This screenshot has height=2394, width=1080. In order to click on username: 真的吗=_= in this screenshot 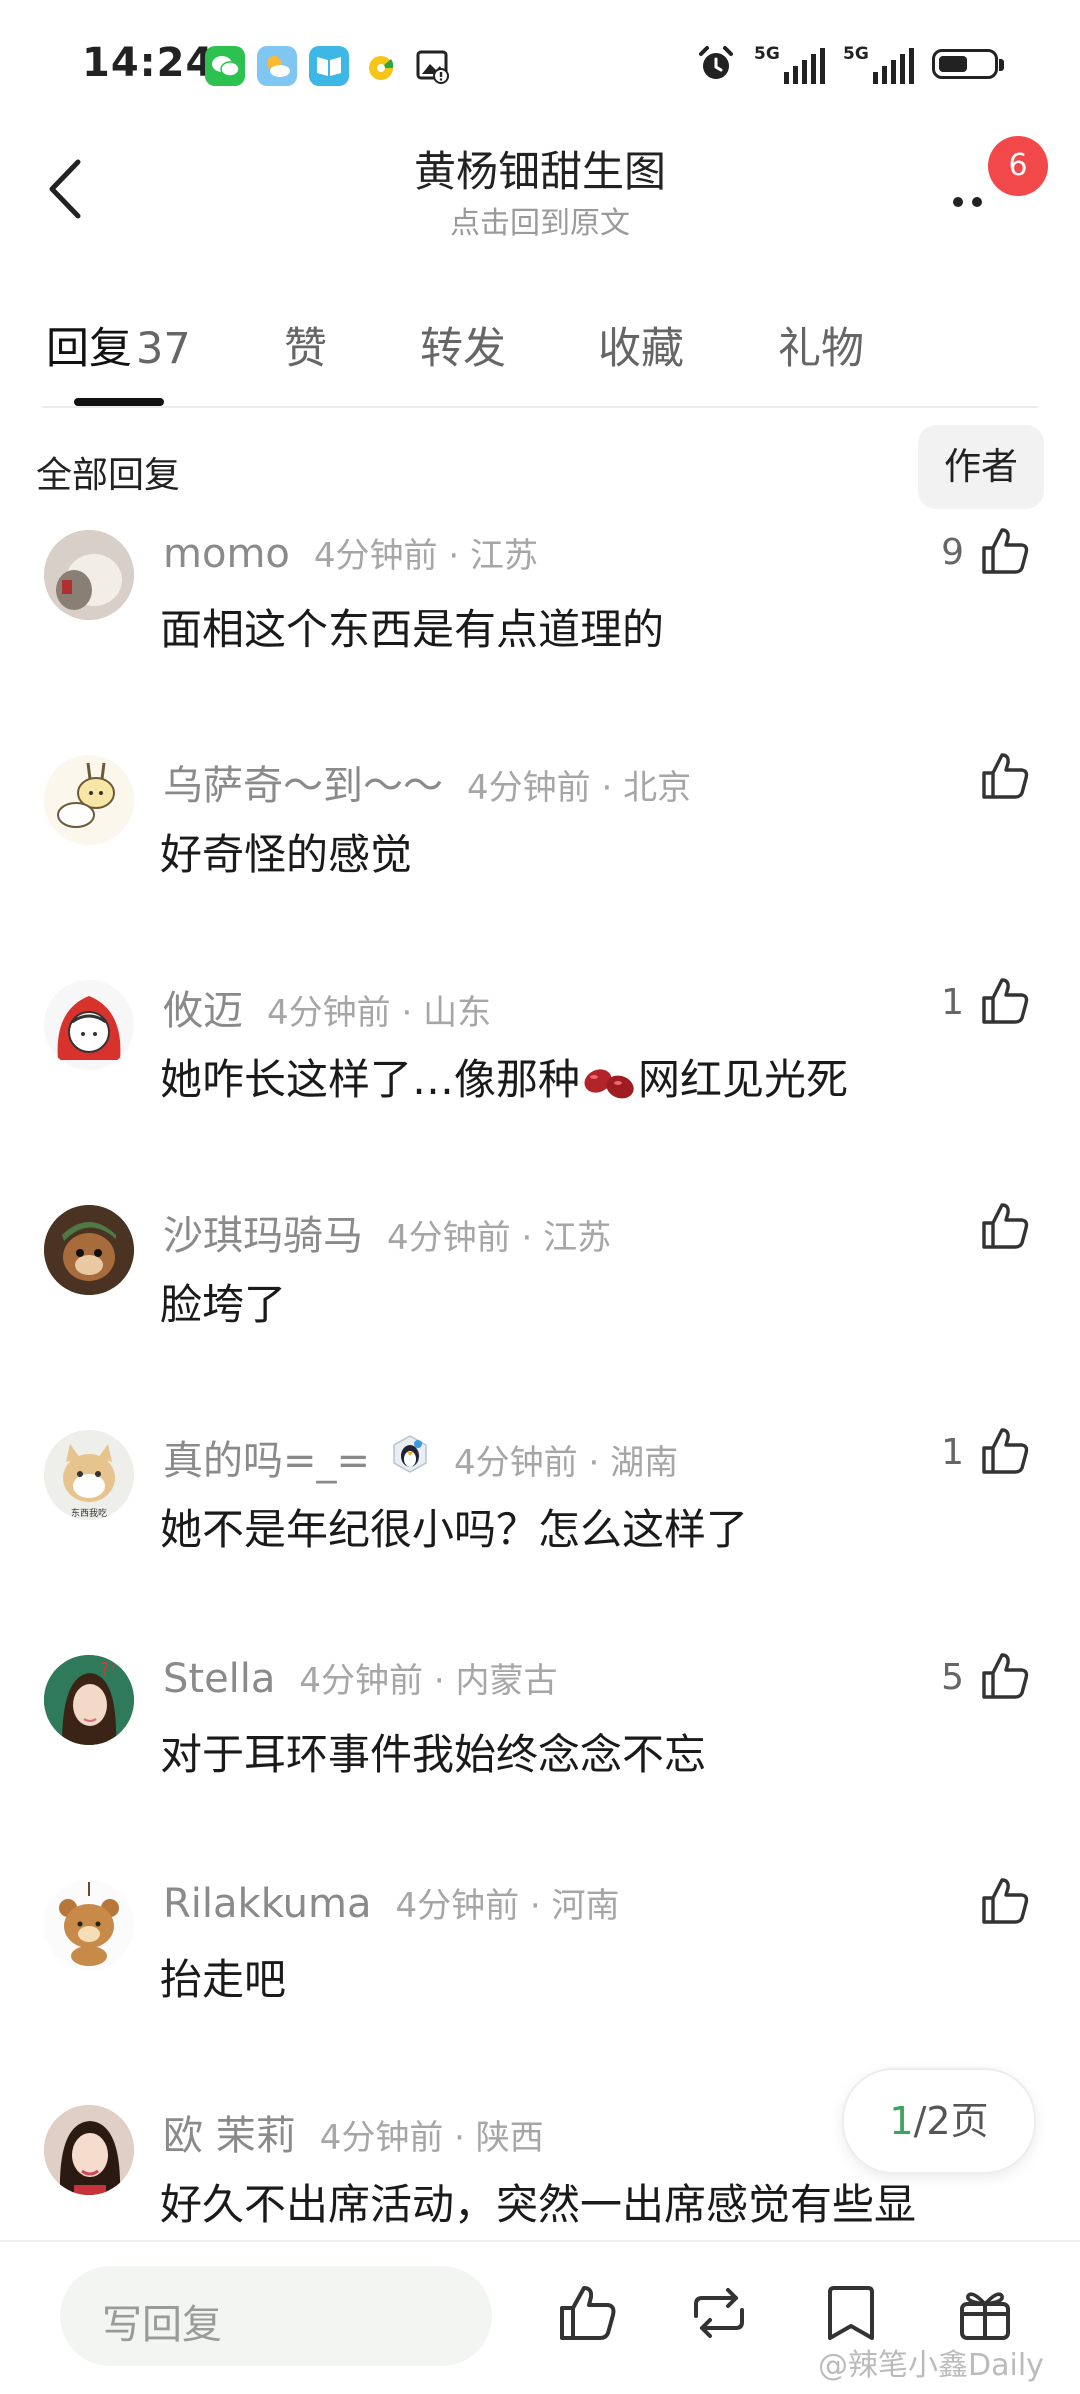, I will do `click(266, 1457)`.